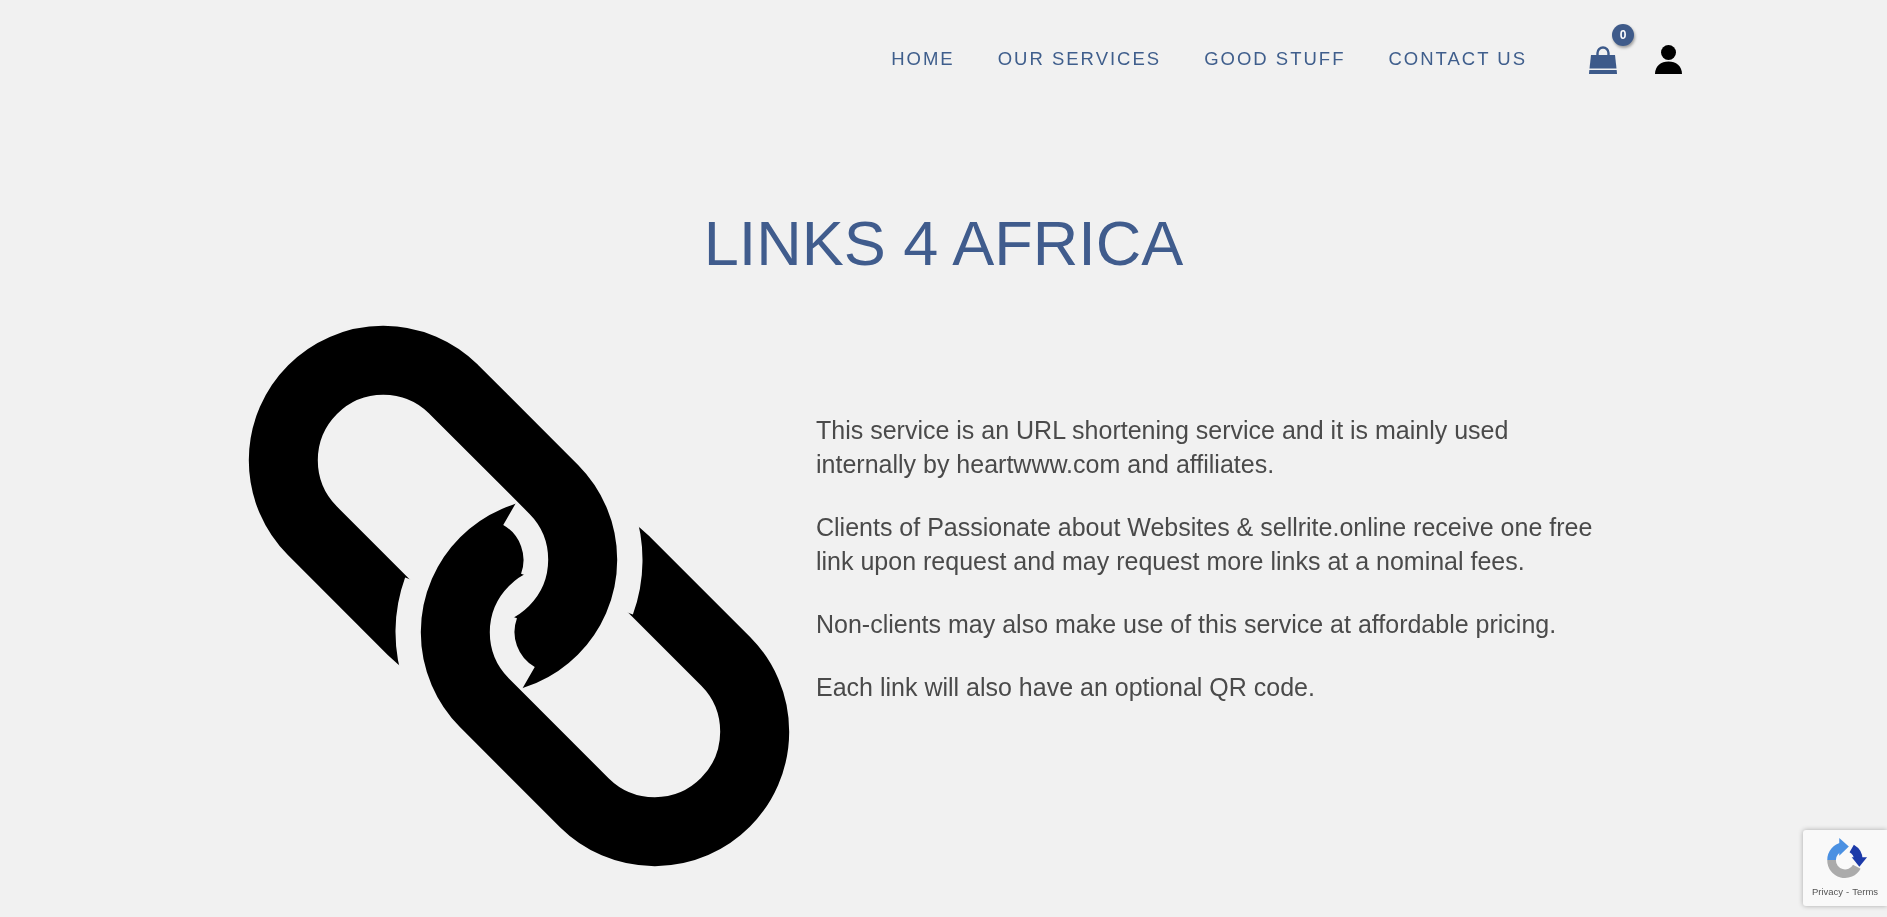  What do you see at coordinates (923, 59) in the screenshot?
I see `nav-link: HOME` at bounding box center [923, 59].